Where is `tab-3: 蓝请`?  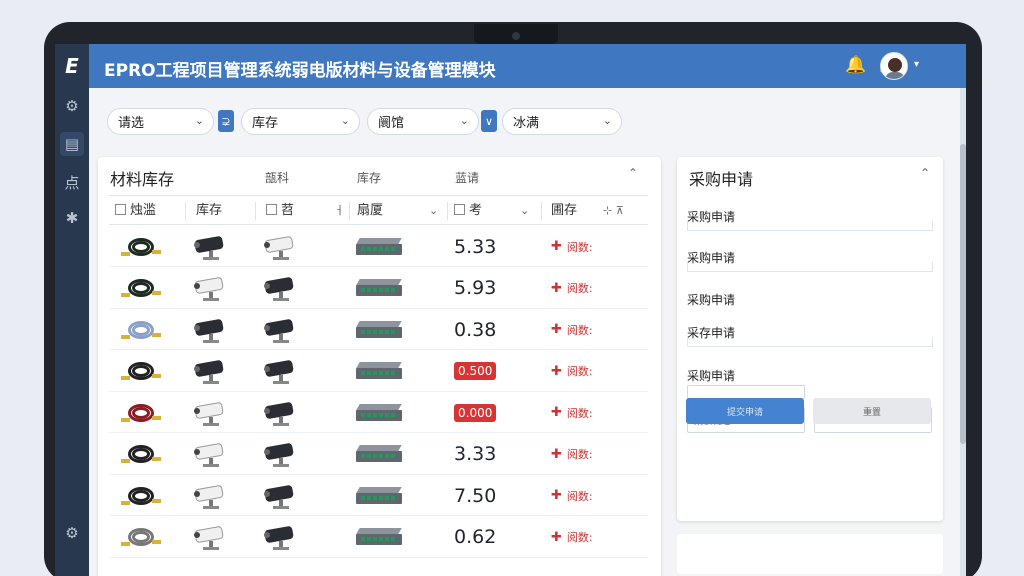
tab-3: 蓝请 is located at coordinates (467, 177).